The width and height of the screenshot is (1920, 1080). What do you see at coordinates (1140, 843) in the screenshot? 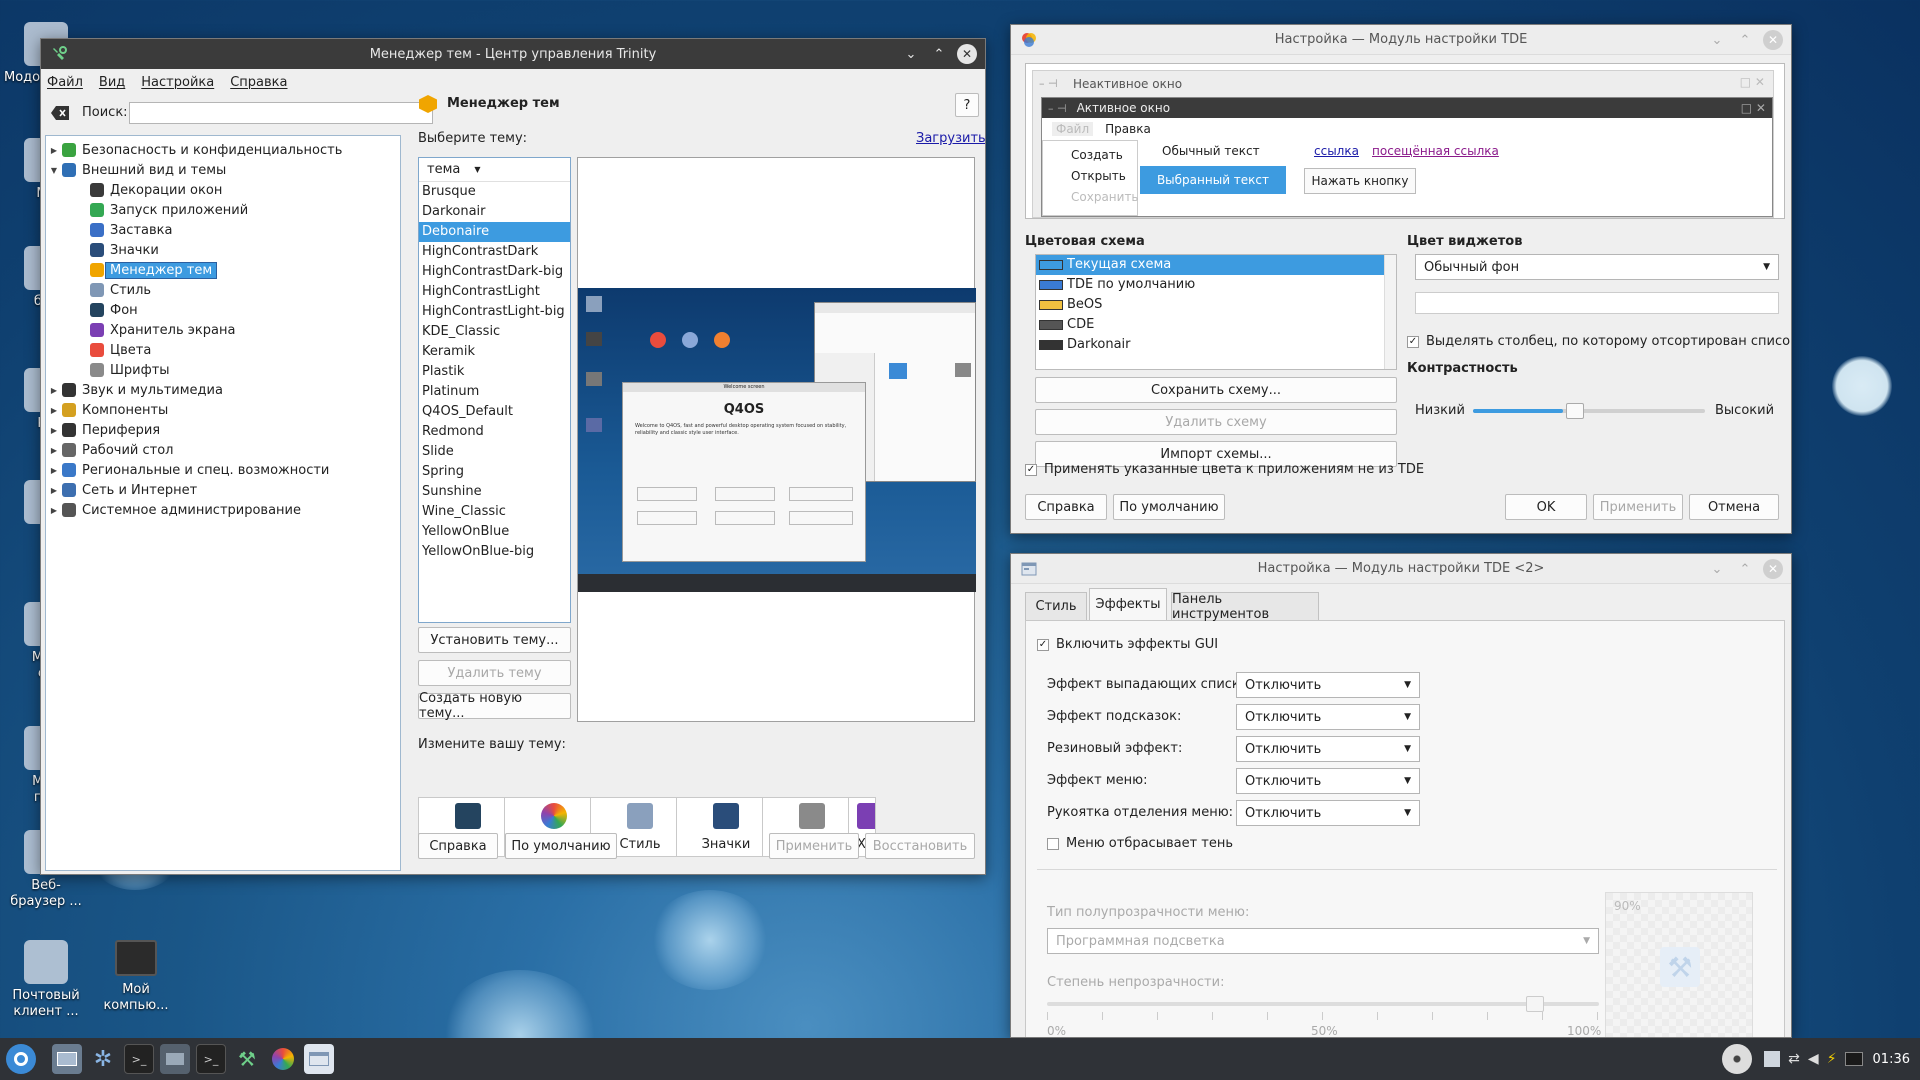
I see `menu-shadow-checkbox: Меню отбрасывает тень` at bounding box center [1140, 843].